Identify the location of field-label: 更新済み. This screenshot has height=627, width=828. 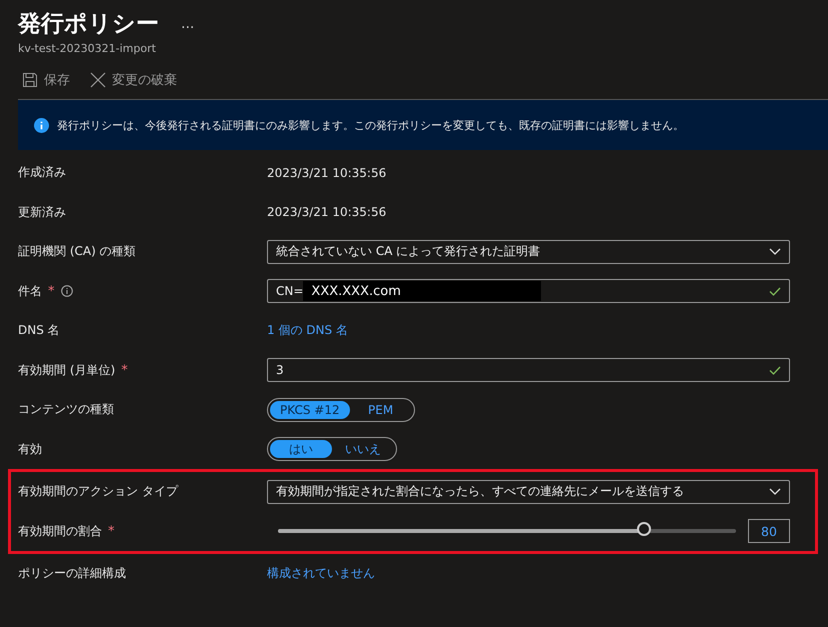
(42, 212).